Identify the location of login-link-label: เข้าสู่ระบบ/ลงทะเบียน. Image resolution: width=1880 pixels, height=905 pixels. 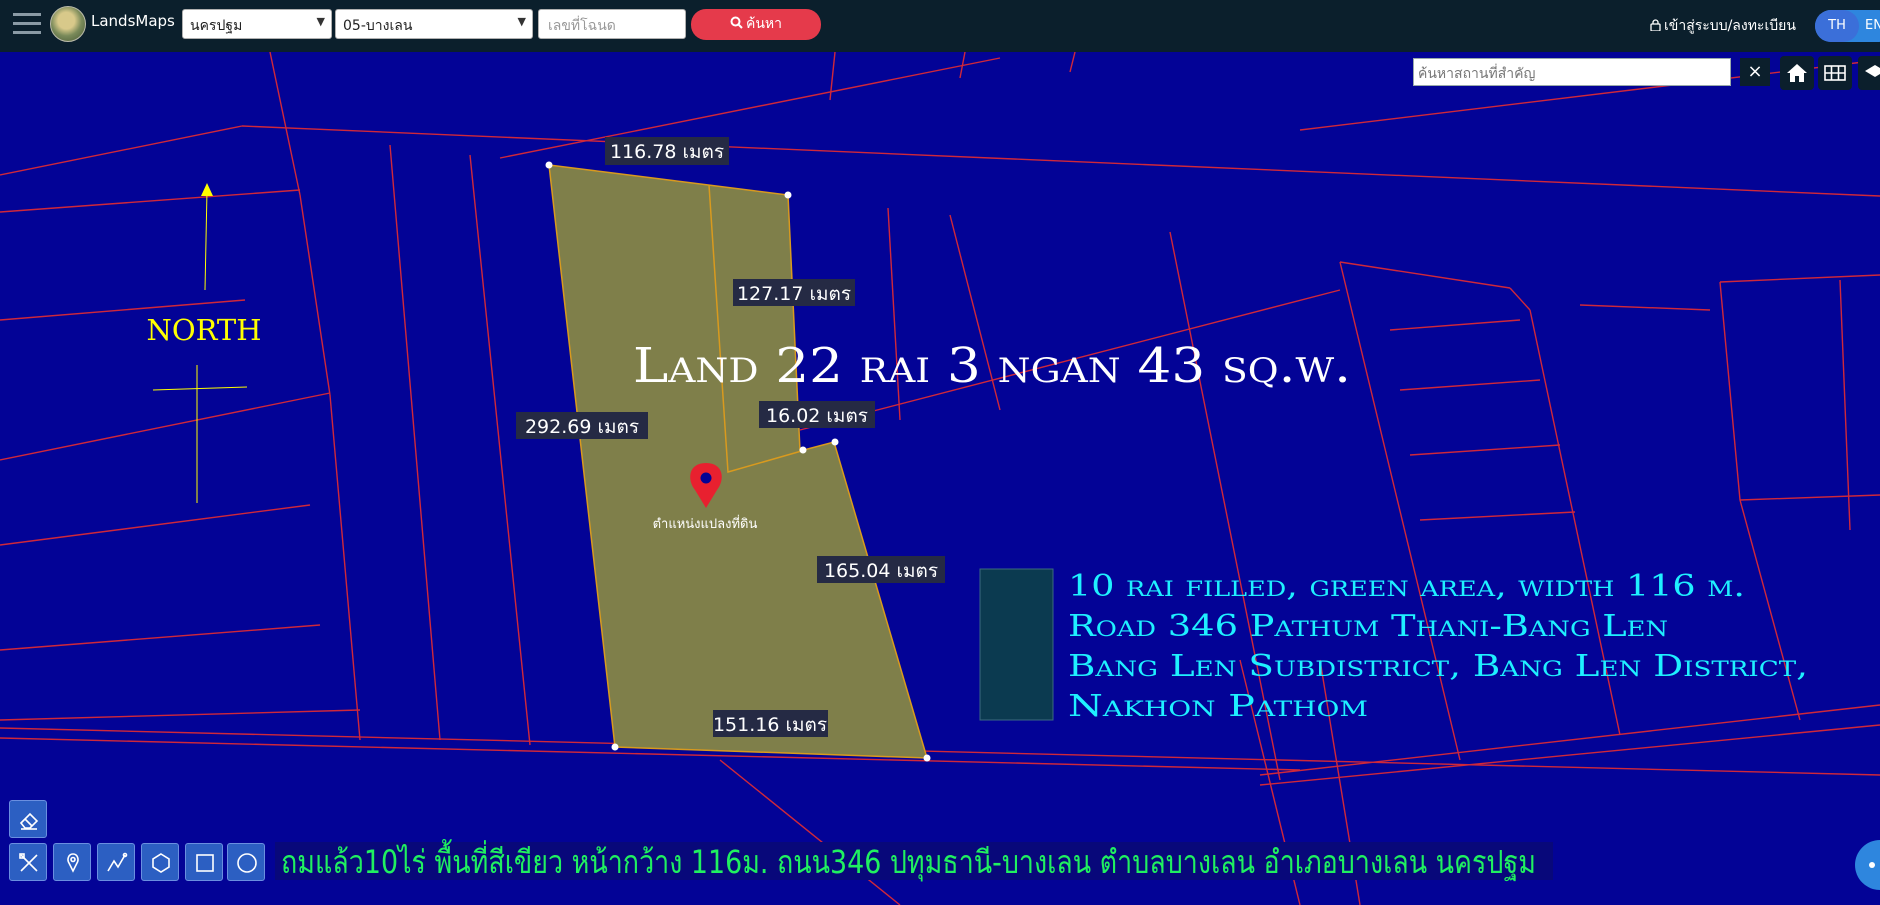
(1730, 26).